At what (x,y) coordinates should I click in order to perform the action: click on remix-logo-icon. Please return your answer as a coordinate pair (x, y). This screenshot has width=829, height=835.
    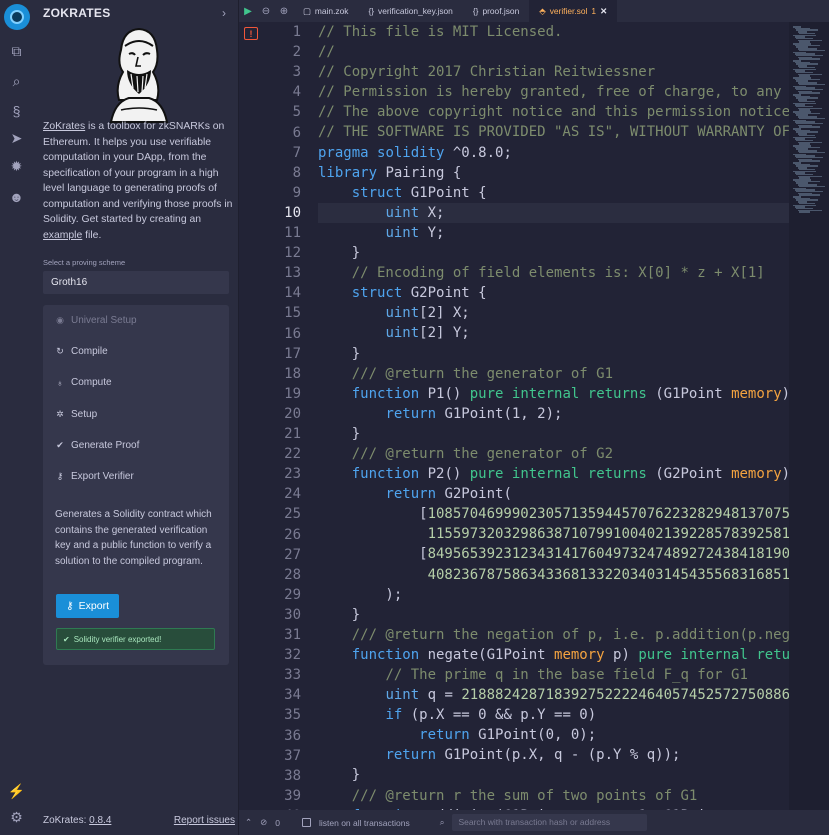
    Looking at the image, I should click on (17, 17).